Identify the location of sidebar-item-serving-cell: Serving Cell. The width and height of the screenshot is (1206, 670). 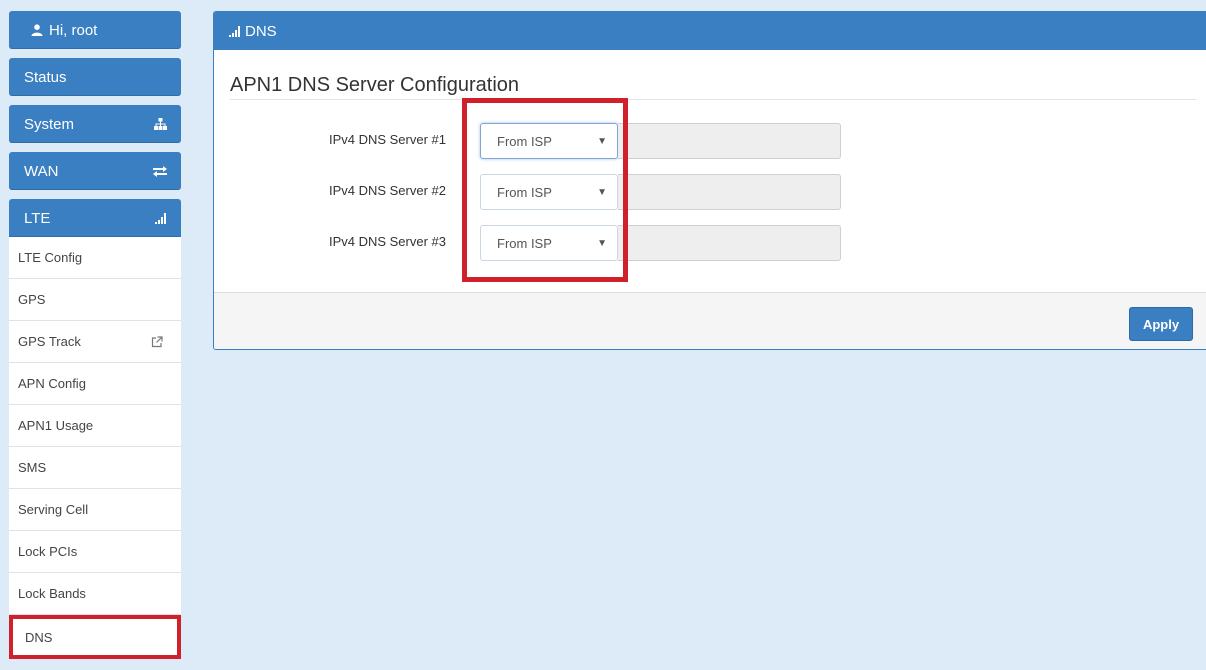
(95, 510).